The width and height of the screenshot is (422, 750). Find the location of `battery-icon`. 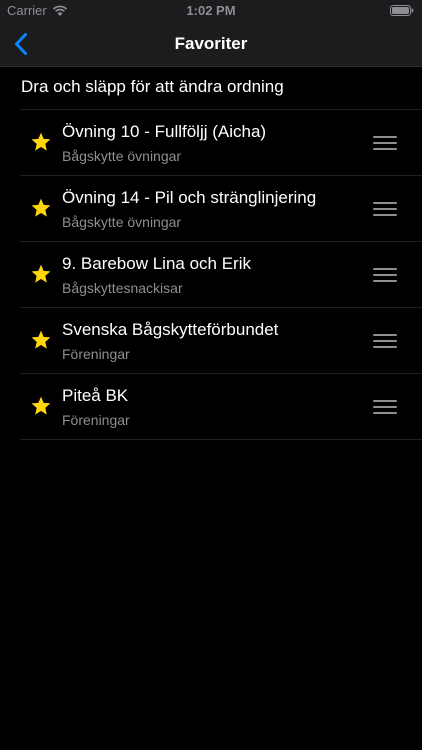

battery-icon is located at coordinates (402, 10).